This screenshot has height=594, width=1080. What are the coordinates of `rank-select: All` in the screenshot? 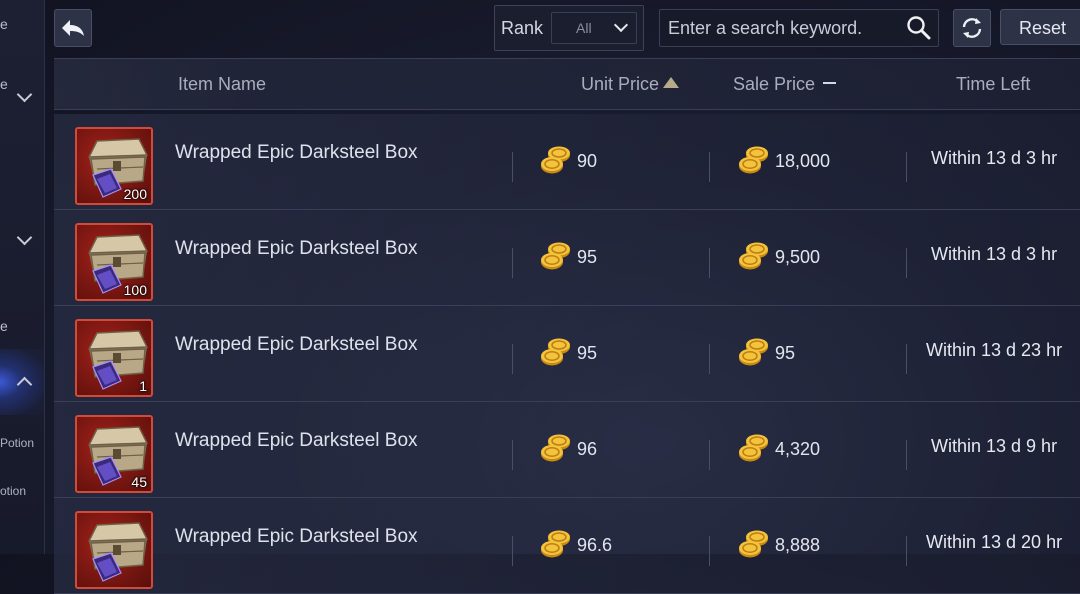 It's located at (594, 28).